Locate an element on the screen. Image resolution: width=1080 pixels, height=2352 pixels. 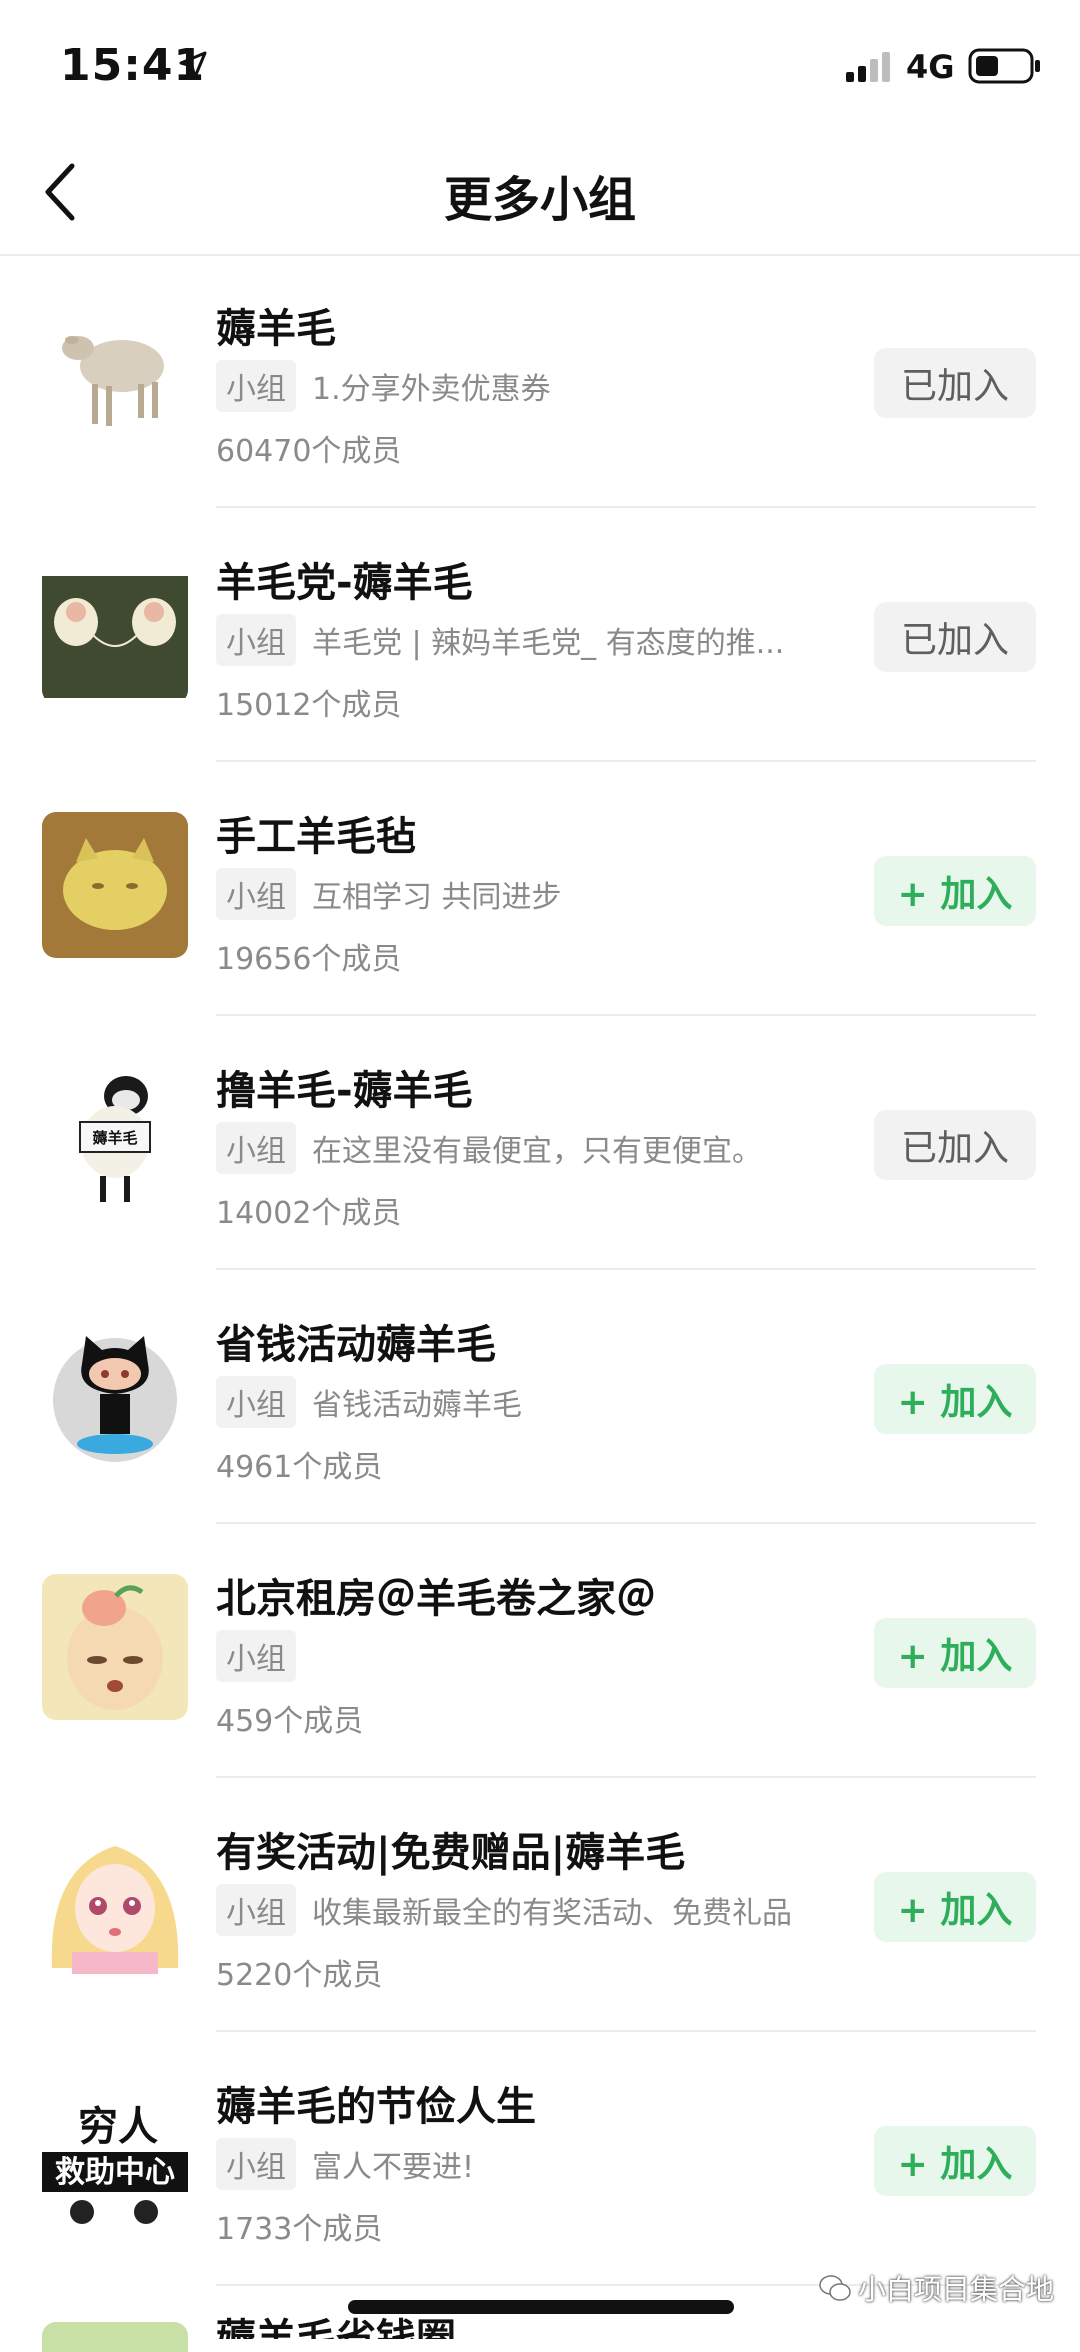
group-name: 有奖活动|免费赠品|薅羊毛 is located at coordinates (451, 1853).